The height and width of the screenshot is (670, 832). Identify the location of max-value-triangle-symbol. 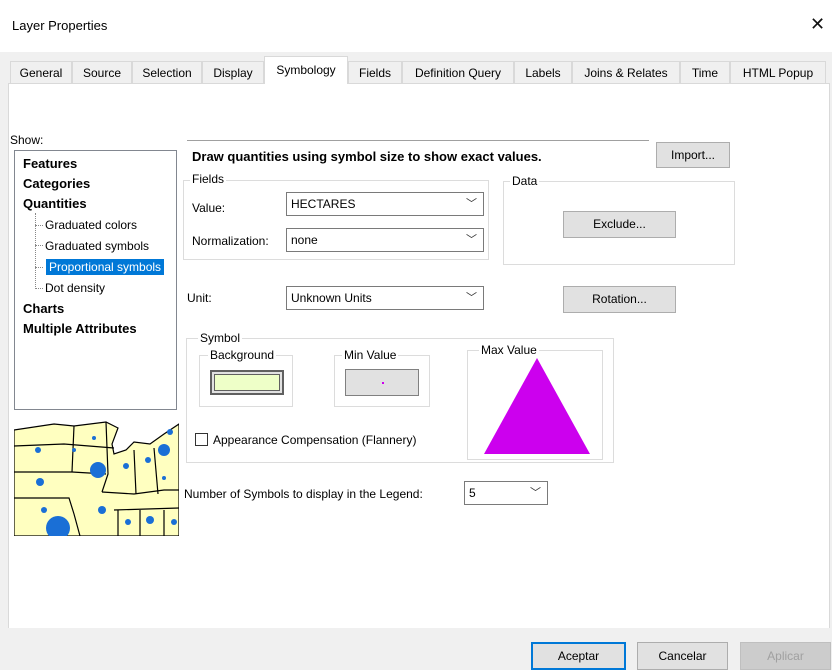
(537, 406).